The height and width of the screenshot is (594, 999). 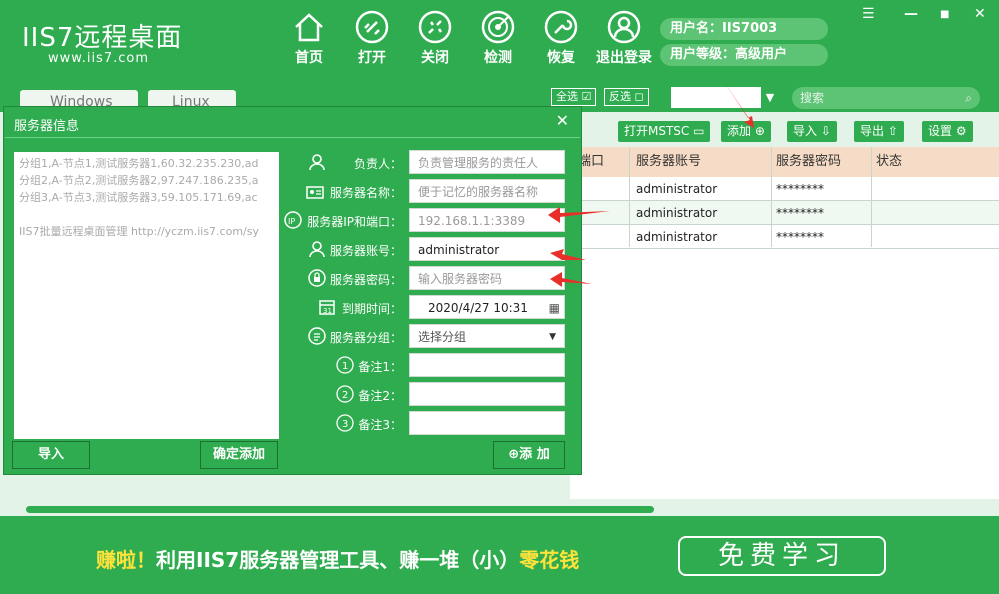 I want to click on username-badge: 用户名：IIS7003, so click(x=744, y=29).